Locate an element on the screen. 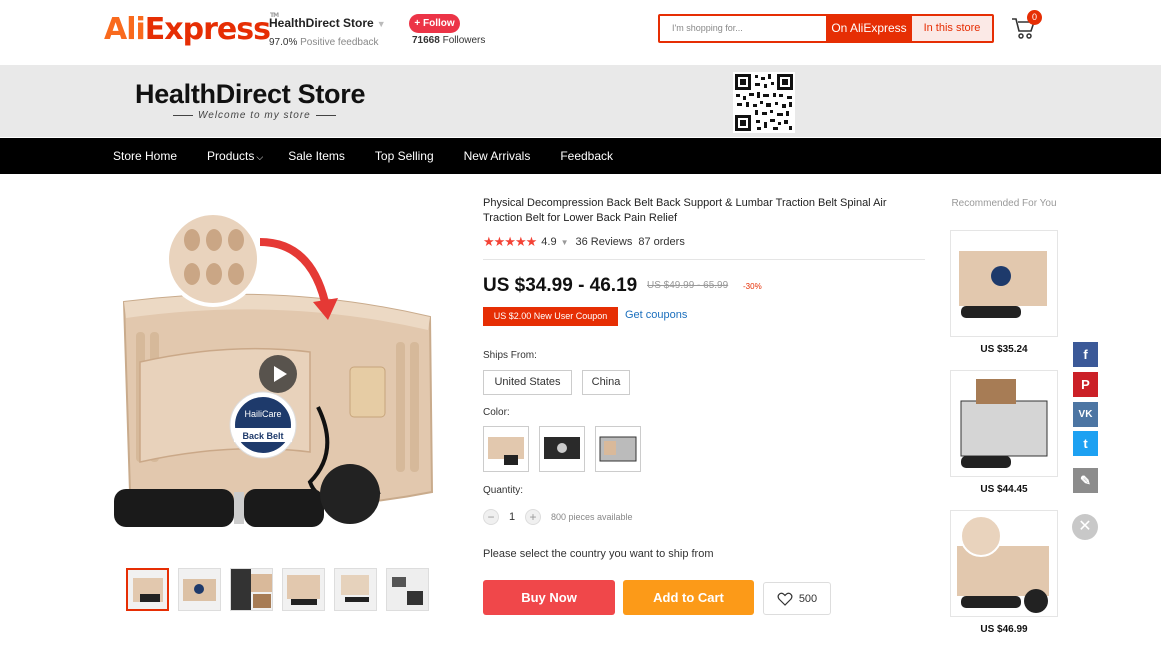 The width and height of the screenshot is (1161, 649). ship-option-united-states: United States is located at coordinates (527, 382).